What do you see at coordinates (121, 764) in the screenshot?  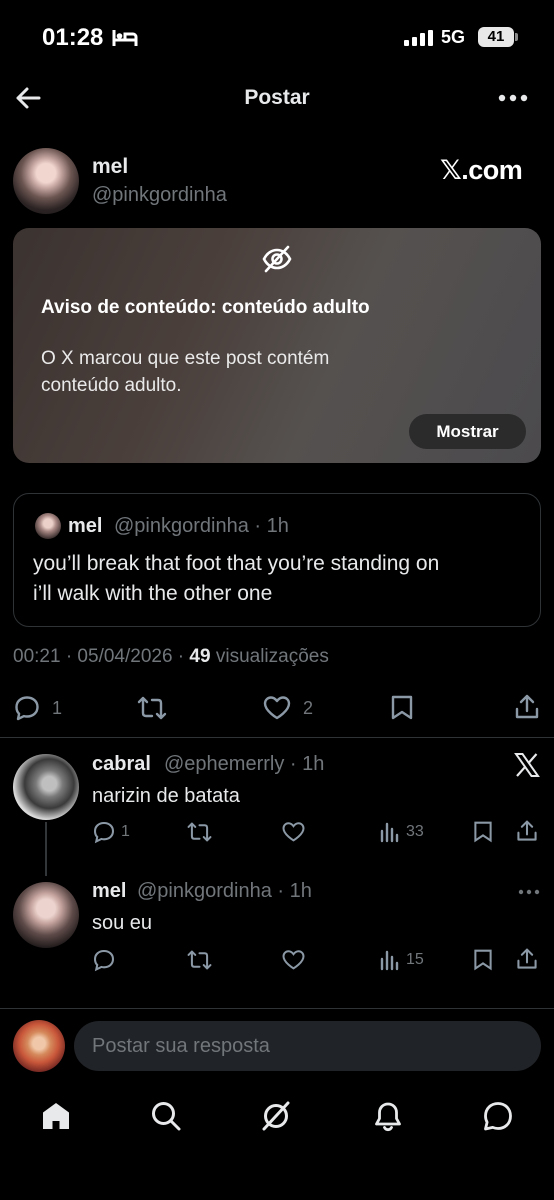 I see `reply-author-name: cabral` at bounding box center [121, 764].